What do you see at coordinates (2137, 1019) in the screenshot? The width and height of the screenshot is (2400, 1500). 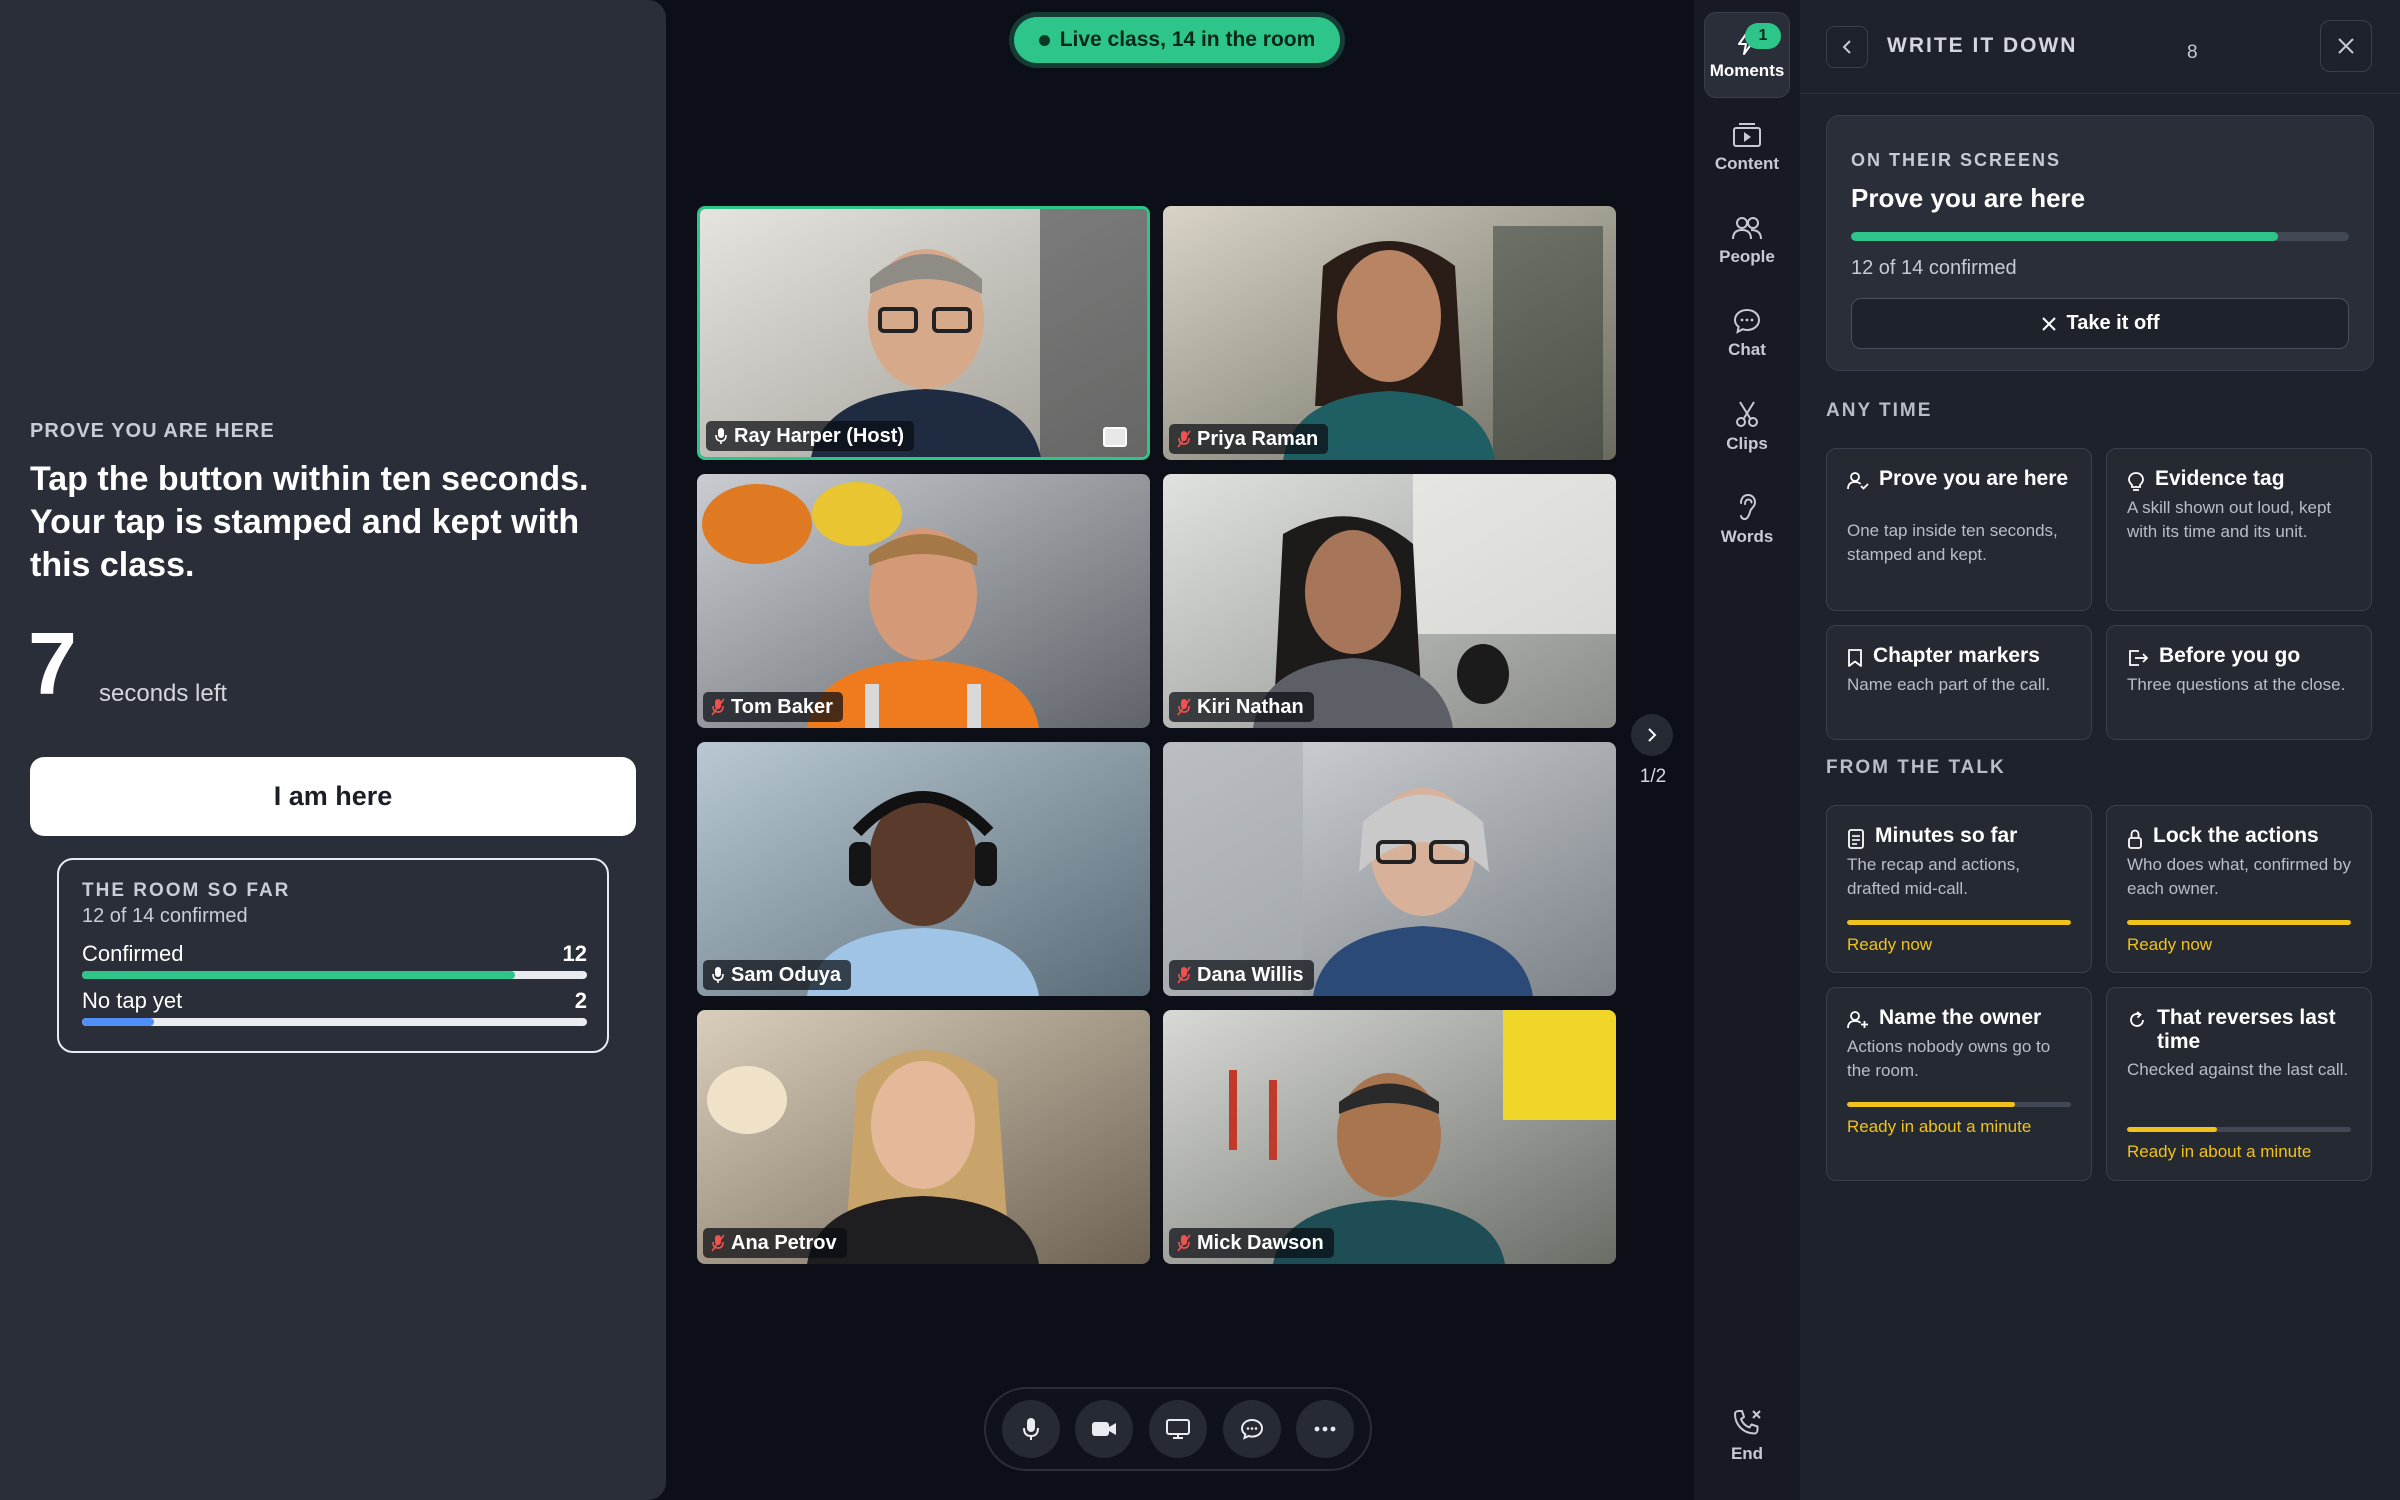 I see `refresh-icon` at bounding box center [2137, 1019].